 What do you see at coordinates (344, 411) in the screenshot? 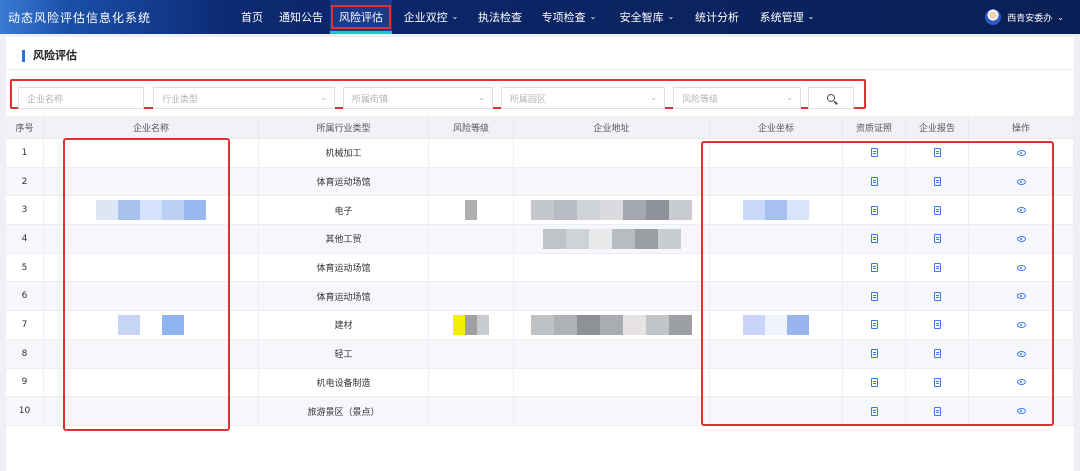
I see `industry-cell: 旅游景区（景点）` at bounding box center [344, 411].